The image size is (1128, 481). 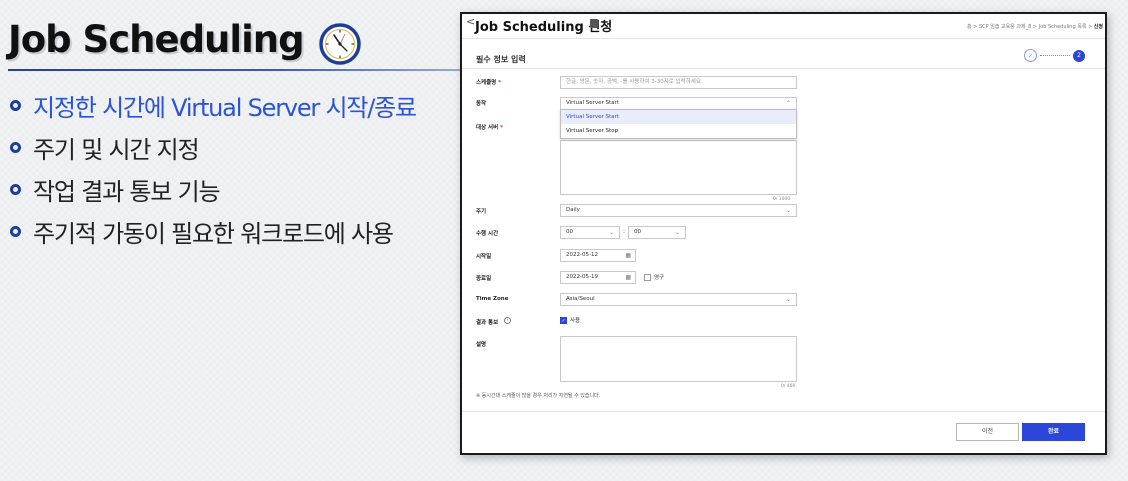 I want to click on section-title: 필수 정보 입력, so click(x=501, y=59).